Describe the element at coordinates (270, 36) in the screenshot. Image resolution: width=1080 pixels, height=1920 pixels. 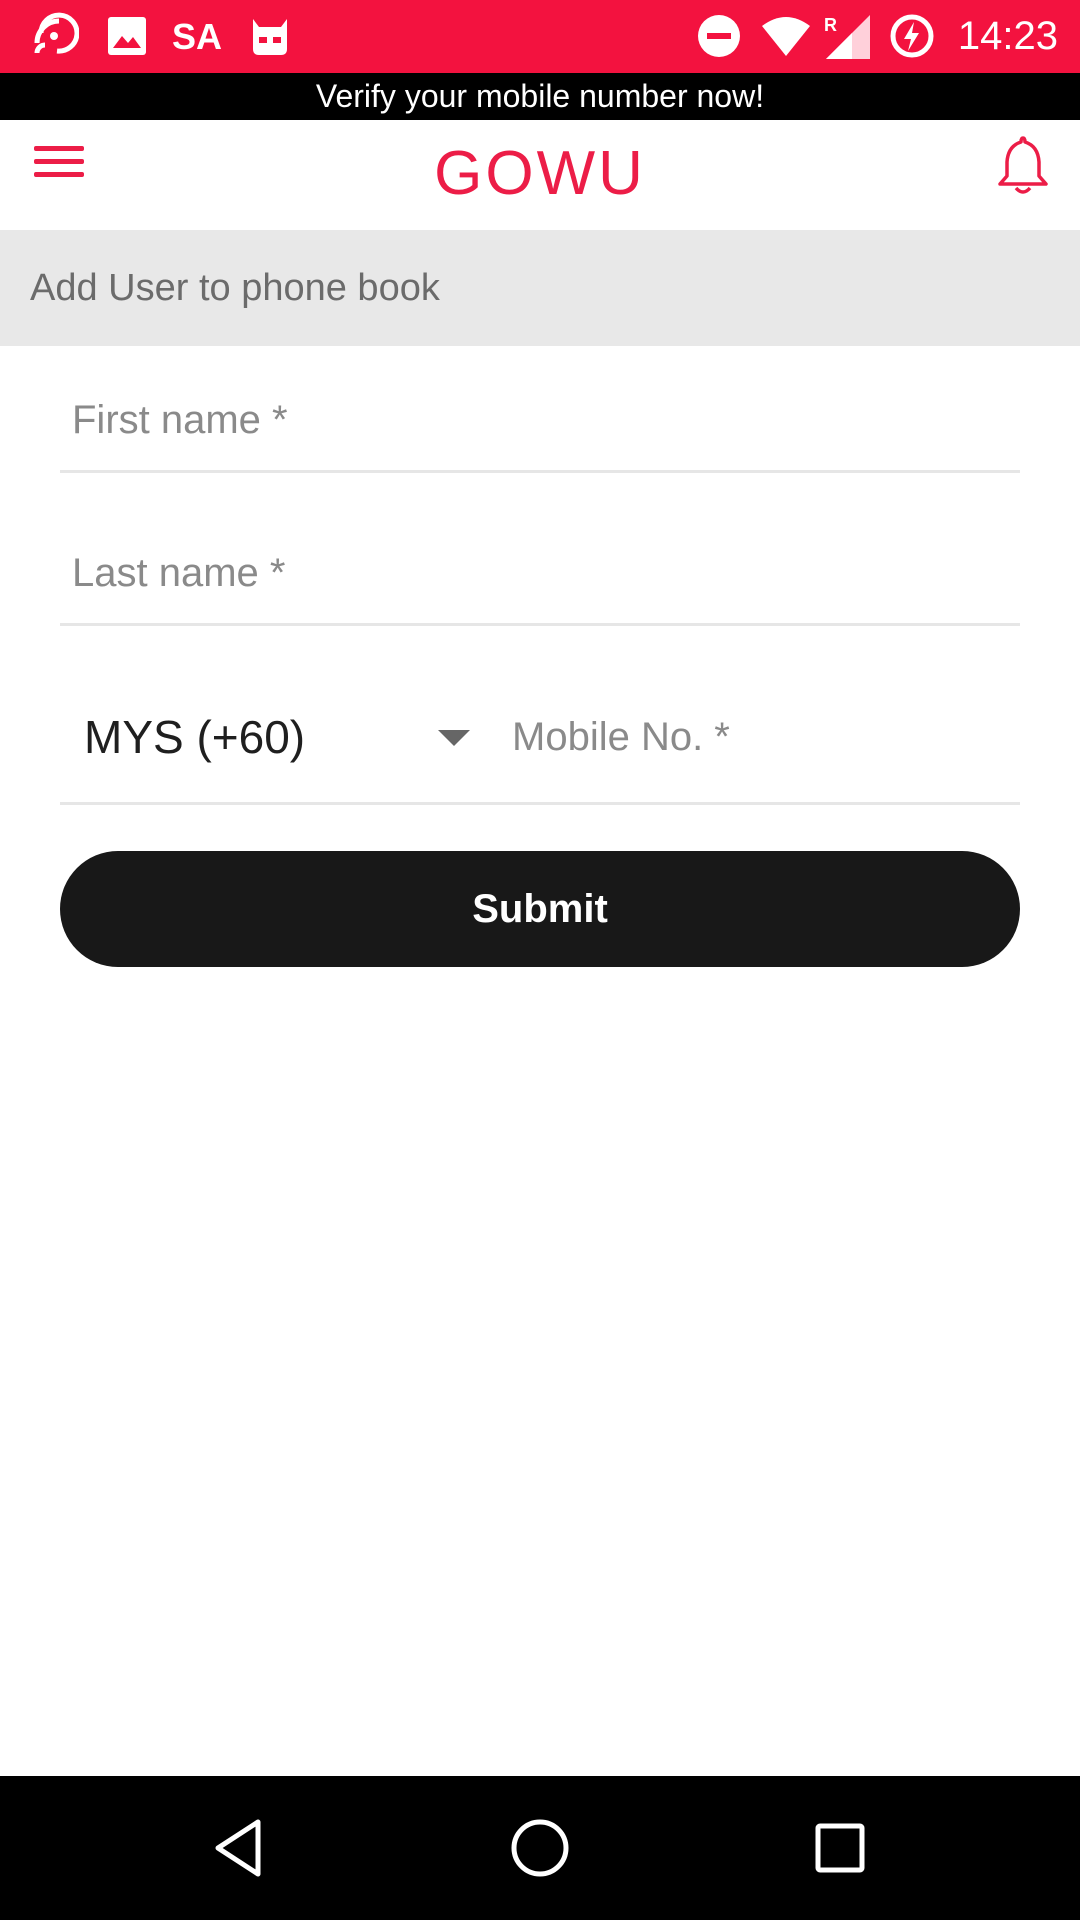
I see `cyanogen-icon` at that location.